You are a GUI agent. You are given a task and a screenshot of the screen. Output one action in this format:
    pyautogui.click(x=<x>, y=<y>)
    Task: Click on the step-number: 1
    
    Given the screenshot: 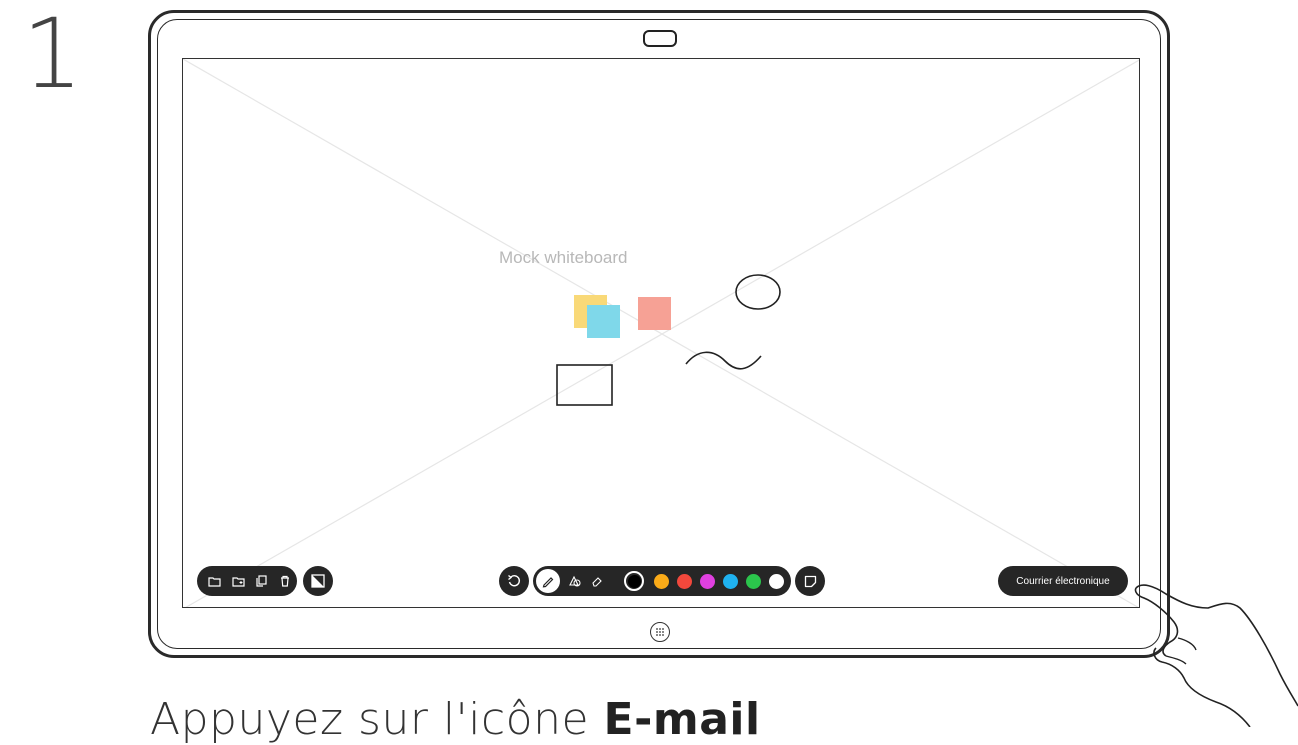 What is the action you would take?
    pyautogui.click(x=53, y=55)
    